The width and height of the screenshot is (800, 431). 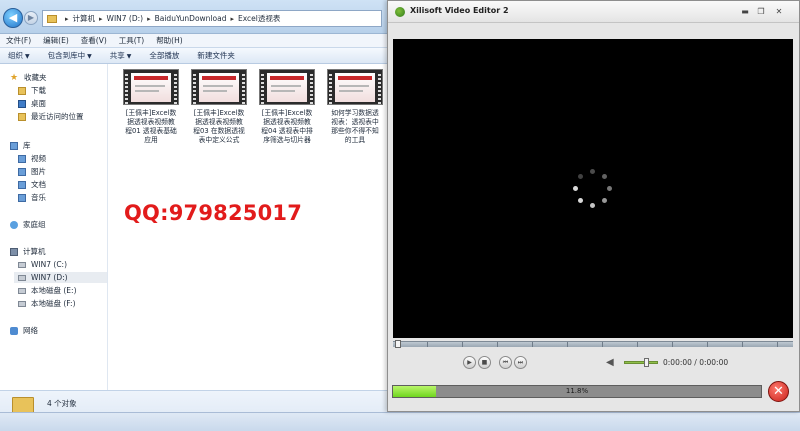 I want to click on sidebar-item-videos: 视频, so click(x=32, y=158).